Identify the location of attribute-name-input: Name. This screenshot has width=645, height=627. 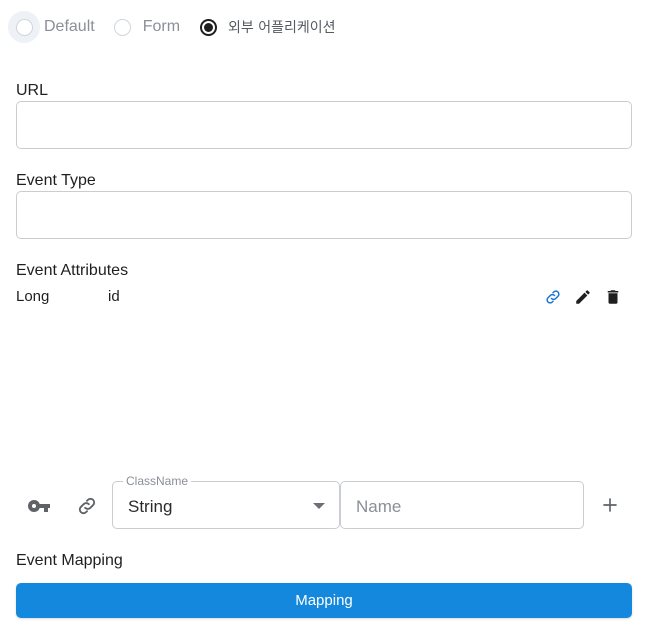
(462, 505).